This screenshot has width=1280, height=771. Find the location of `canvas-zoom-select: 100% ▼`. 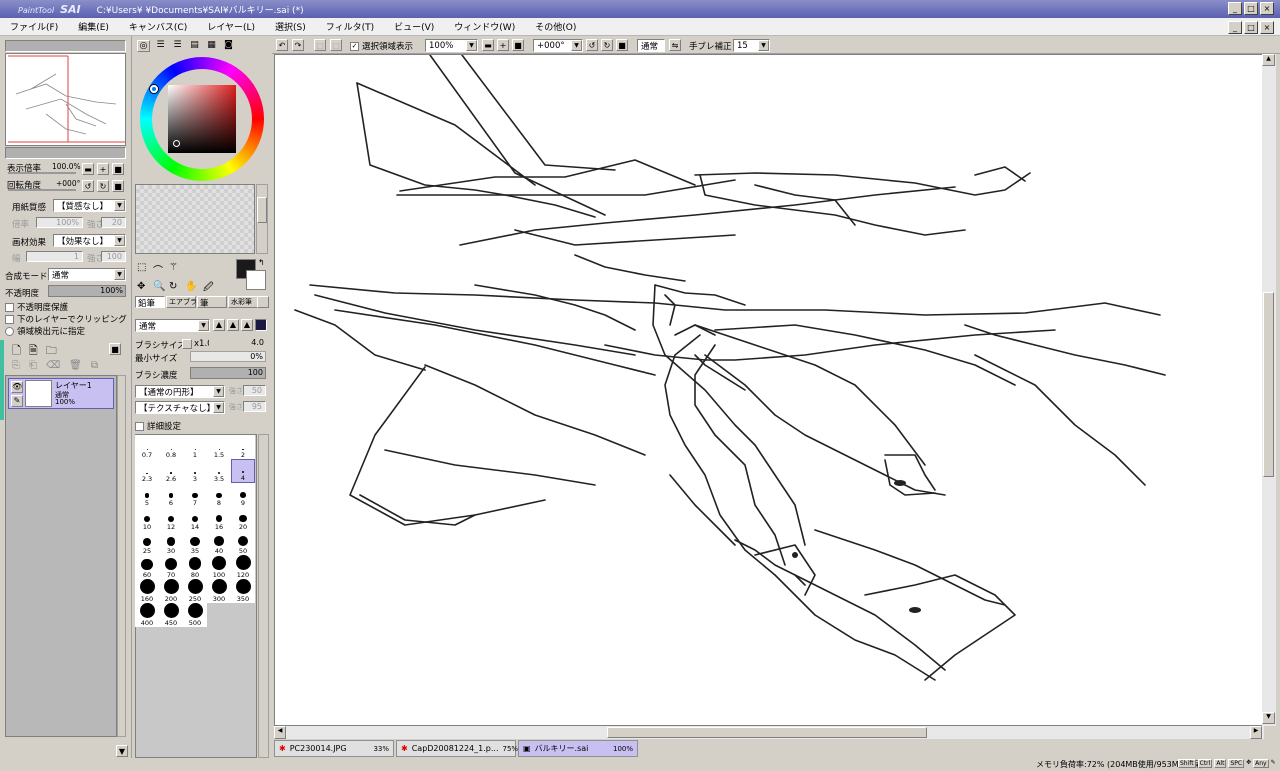

canvas-zoom-select: 100% ▼ is located at coordinates (451, 45).